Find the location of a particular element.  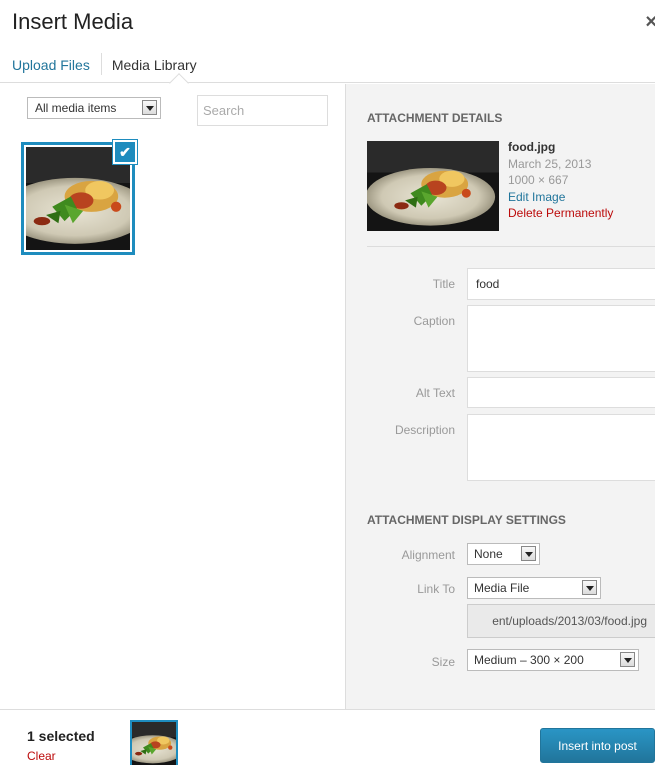

modal-footer: 1 selected Clear Insert into post is located at coordinates (327, 737).